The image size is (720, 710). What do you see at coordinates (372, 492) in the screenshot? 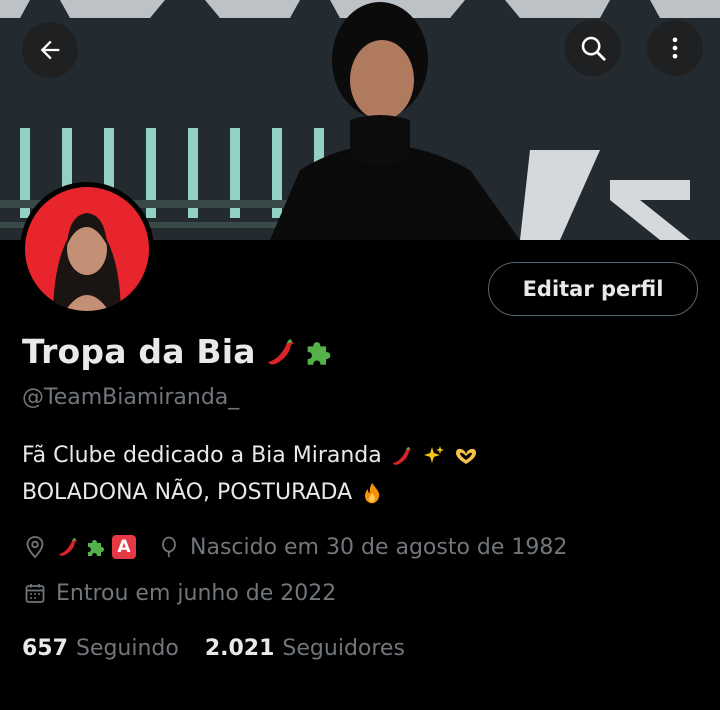
I see `fire-icon` at bounding box center [372, 492].